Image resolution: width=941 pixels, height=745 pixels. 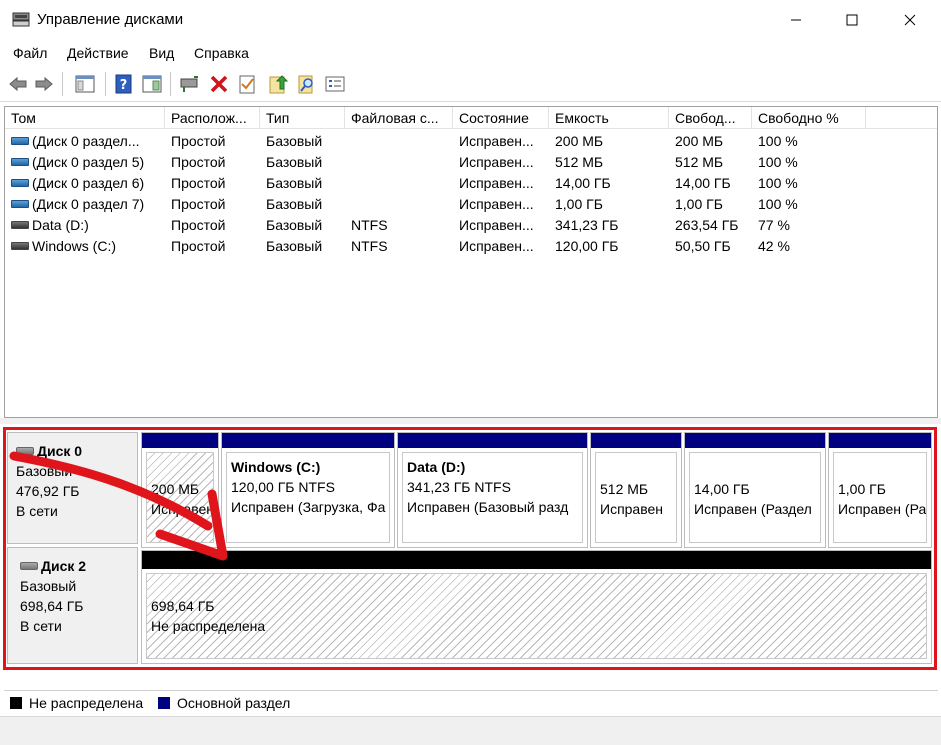 I want to click on status-bar, so click(x=470, y=730).